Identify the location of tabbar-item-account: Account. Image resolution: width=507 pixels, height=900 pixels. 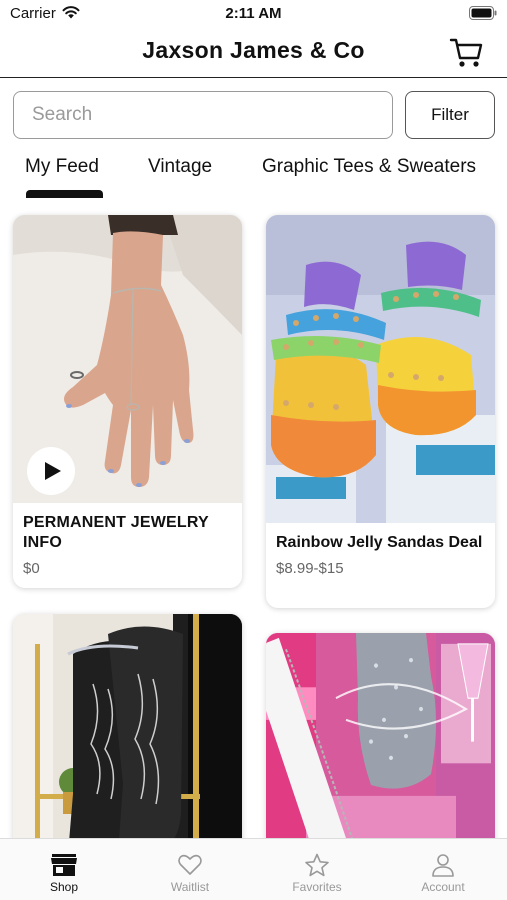
(443, 869).